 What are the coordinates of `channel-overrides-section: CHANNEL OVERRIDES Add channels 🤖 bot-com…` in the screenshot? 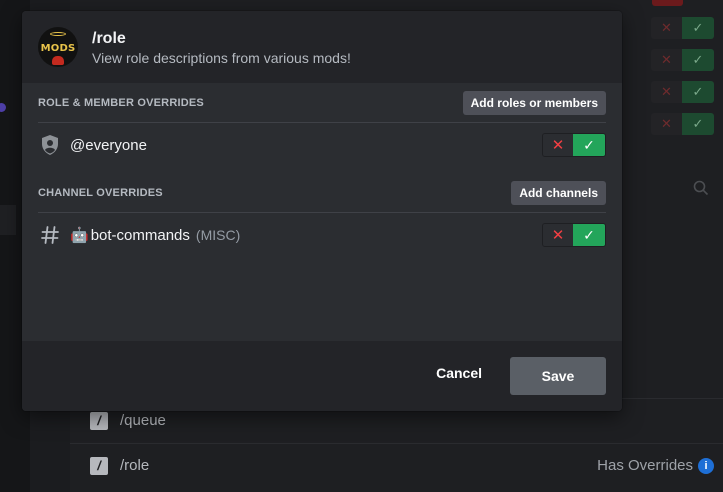 It's located at (322, 215).